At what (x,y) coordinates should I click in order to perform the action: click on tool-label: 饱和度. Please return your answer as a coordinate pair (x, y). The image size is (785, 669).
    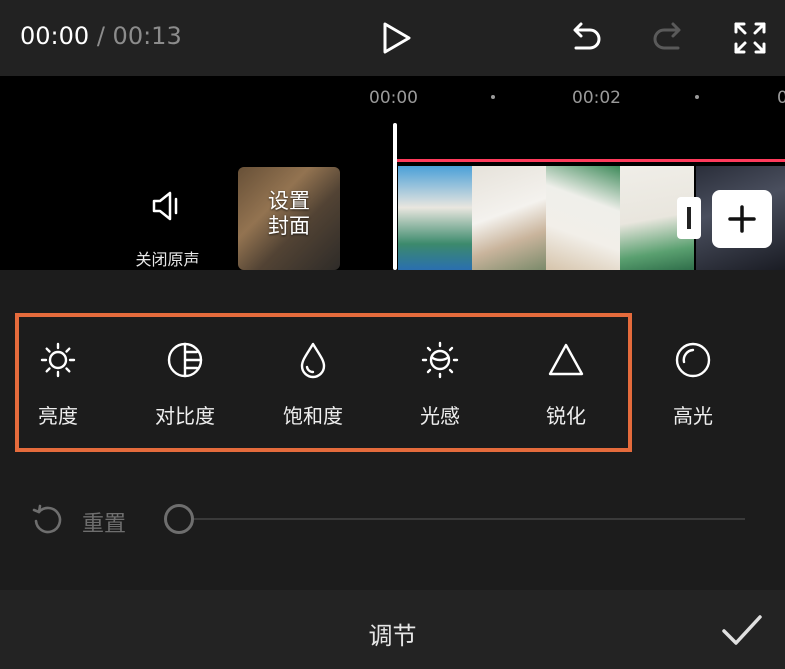
    Looking at the image, I should click on (313, 416).